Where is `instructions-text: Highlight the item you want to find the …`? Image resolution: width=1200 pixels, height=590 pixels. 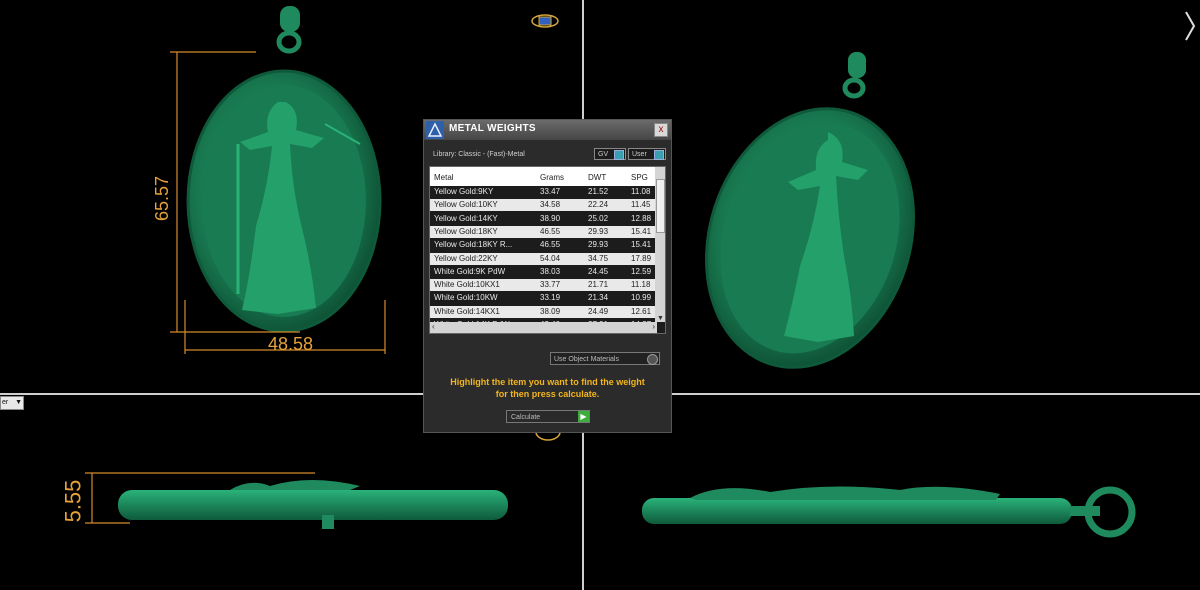
instructions-text: Highlight the item you want to find the … is located at coordinates (547, 388).